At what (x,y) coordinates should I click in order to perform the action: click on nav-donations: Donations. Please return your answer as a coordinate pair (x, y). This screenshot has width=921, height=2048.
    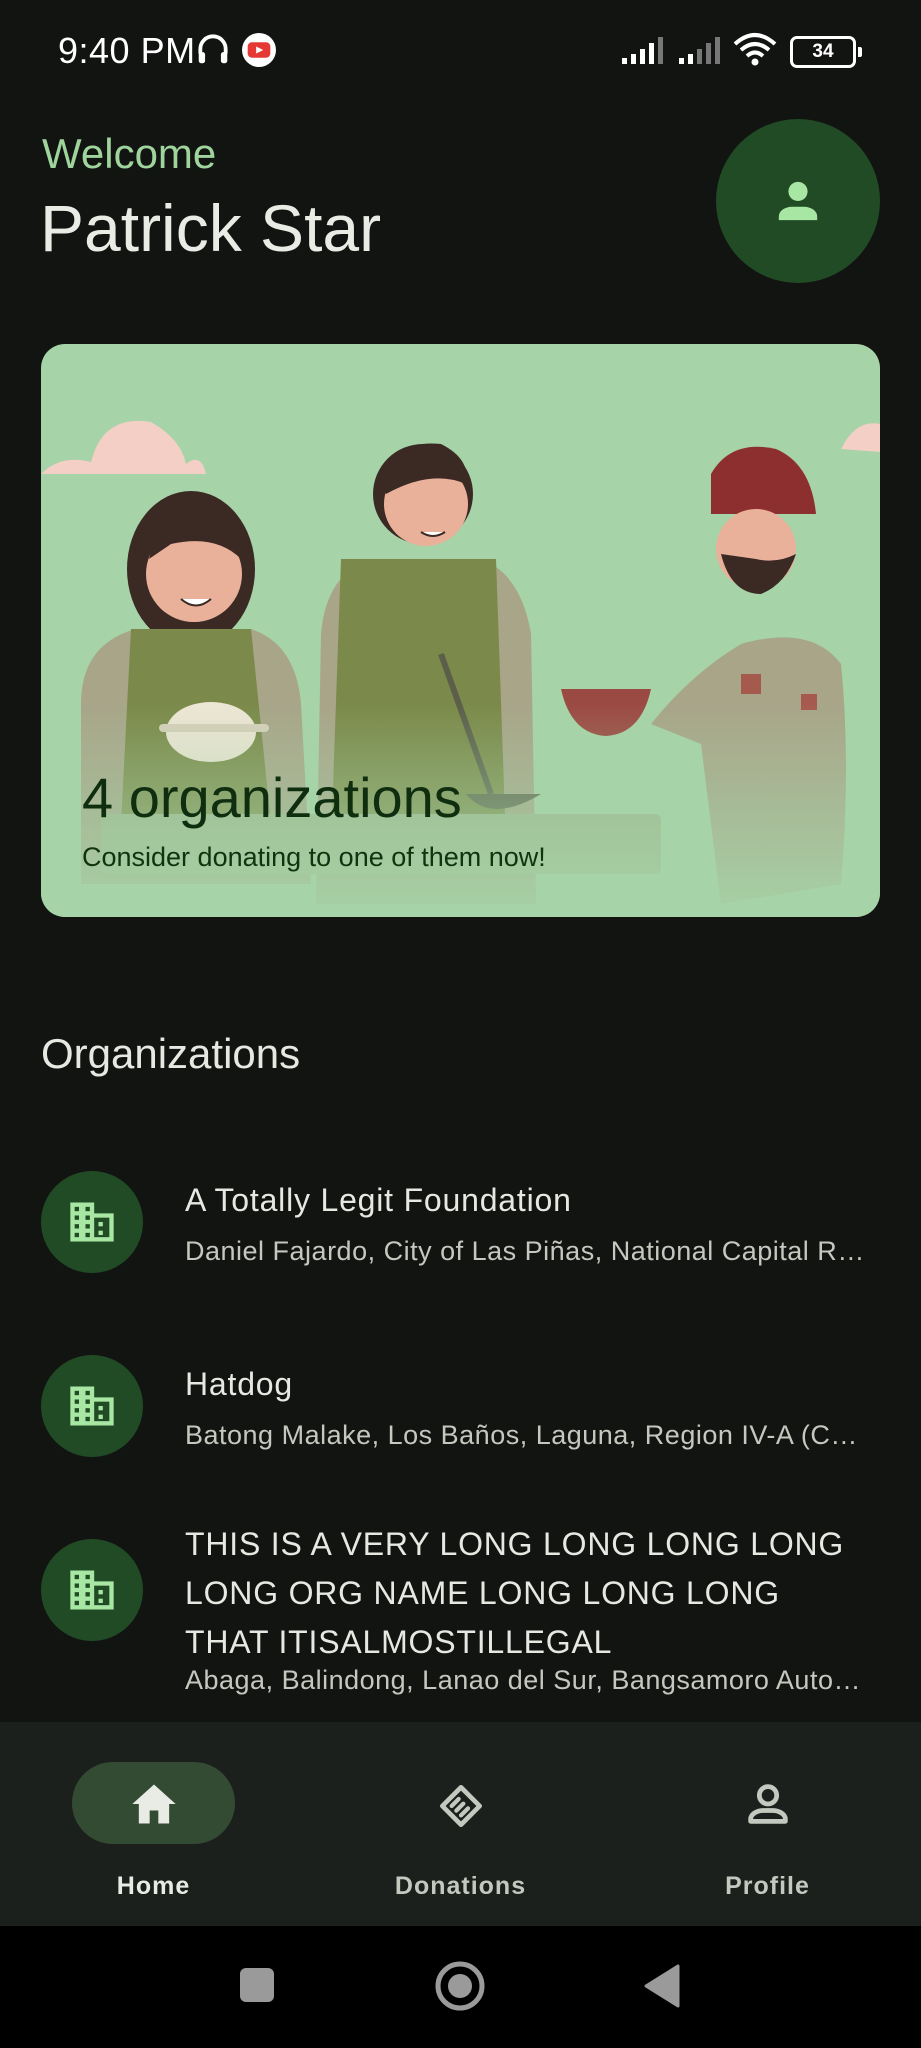
    Looking at the image, I should click on (460, 1824).